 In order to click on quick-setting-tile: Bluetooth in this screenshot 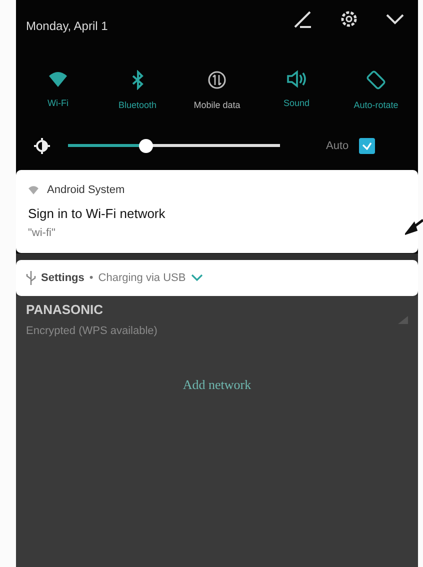, I will do `click(138, 90)`.